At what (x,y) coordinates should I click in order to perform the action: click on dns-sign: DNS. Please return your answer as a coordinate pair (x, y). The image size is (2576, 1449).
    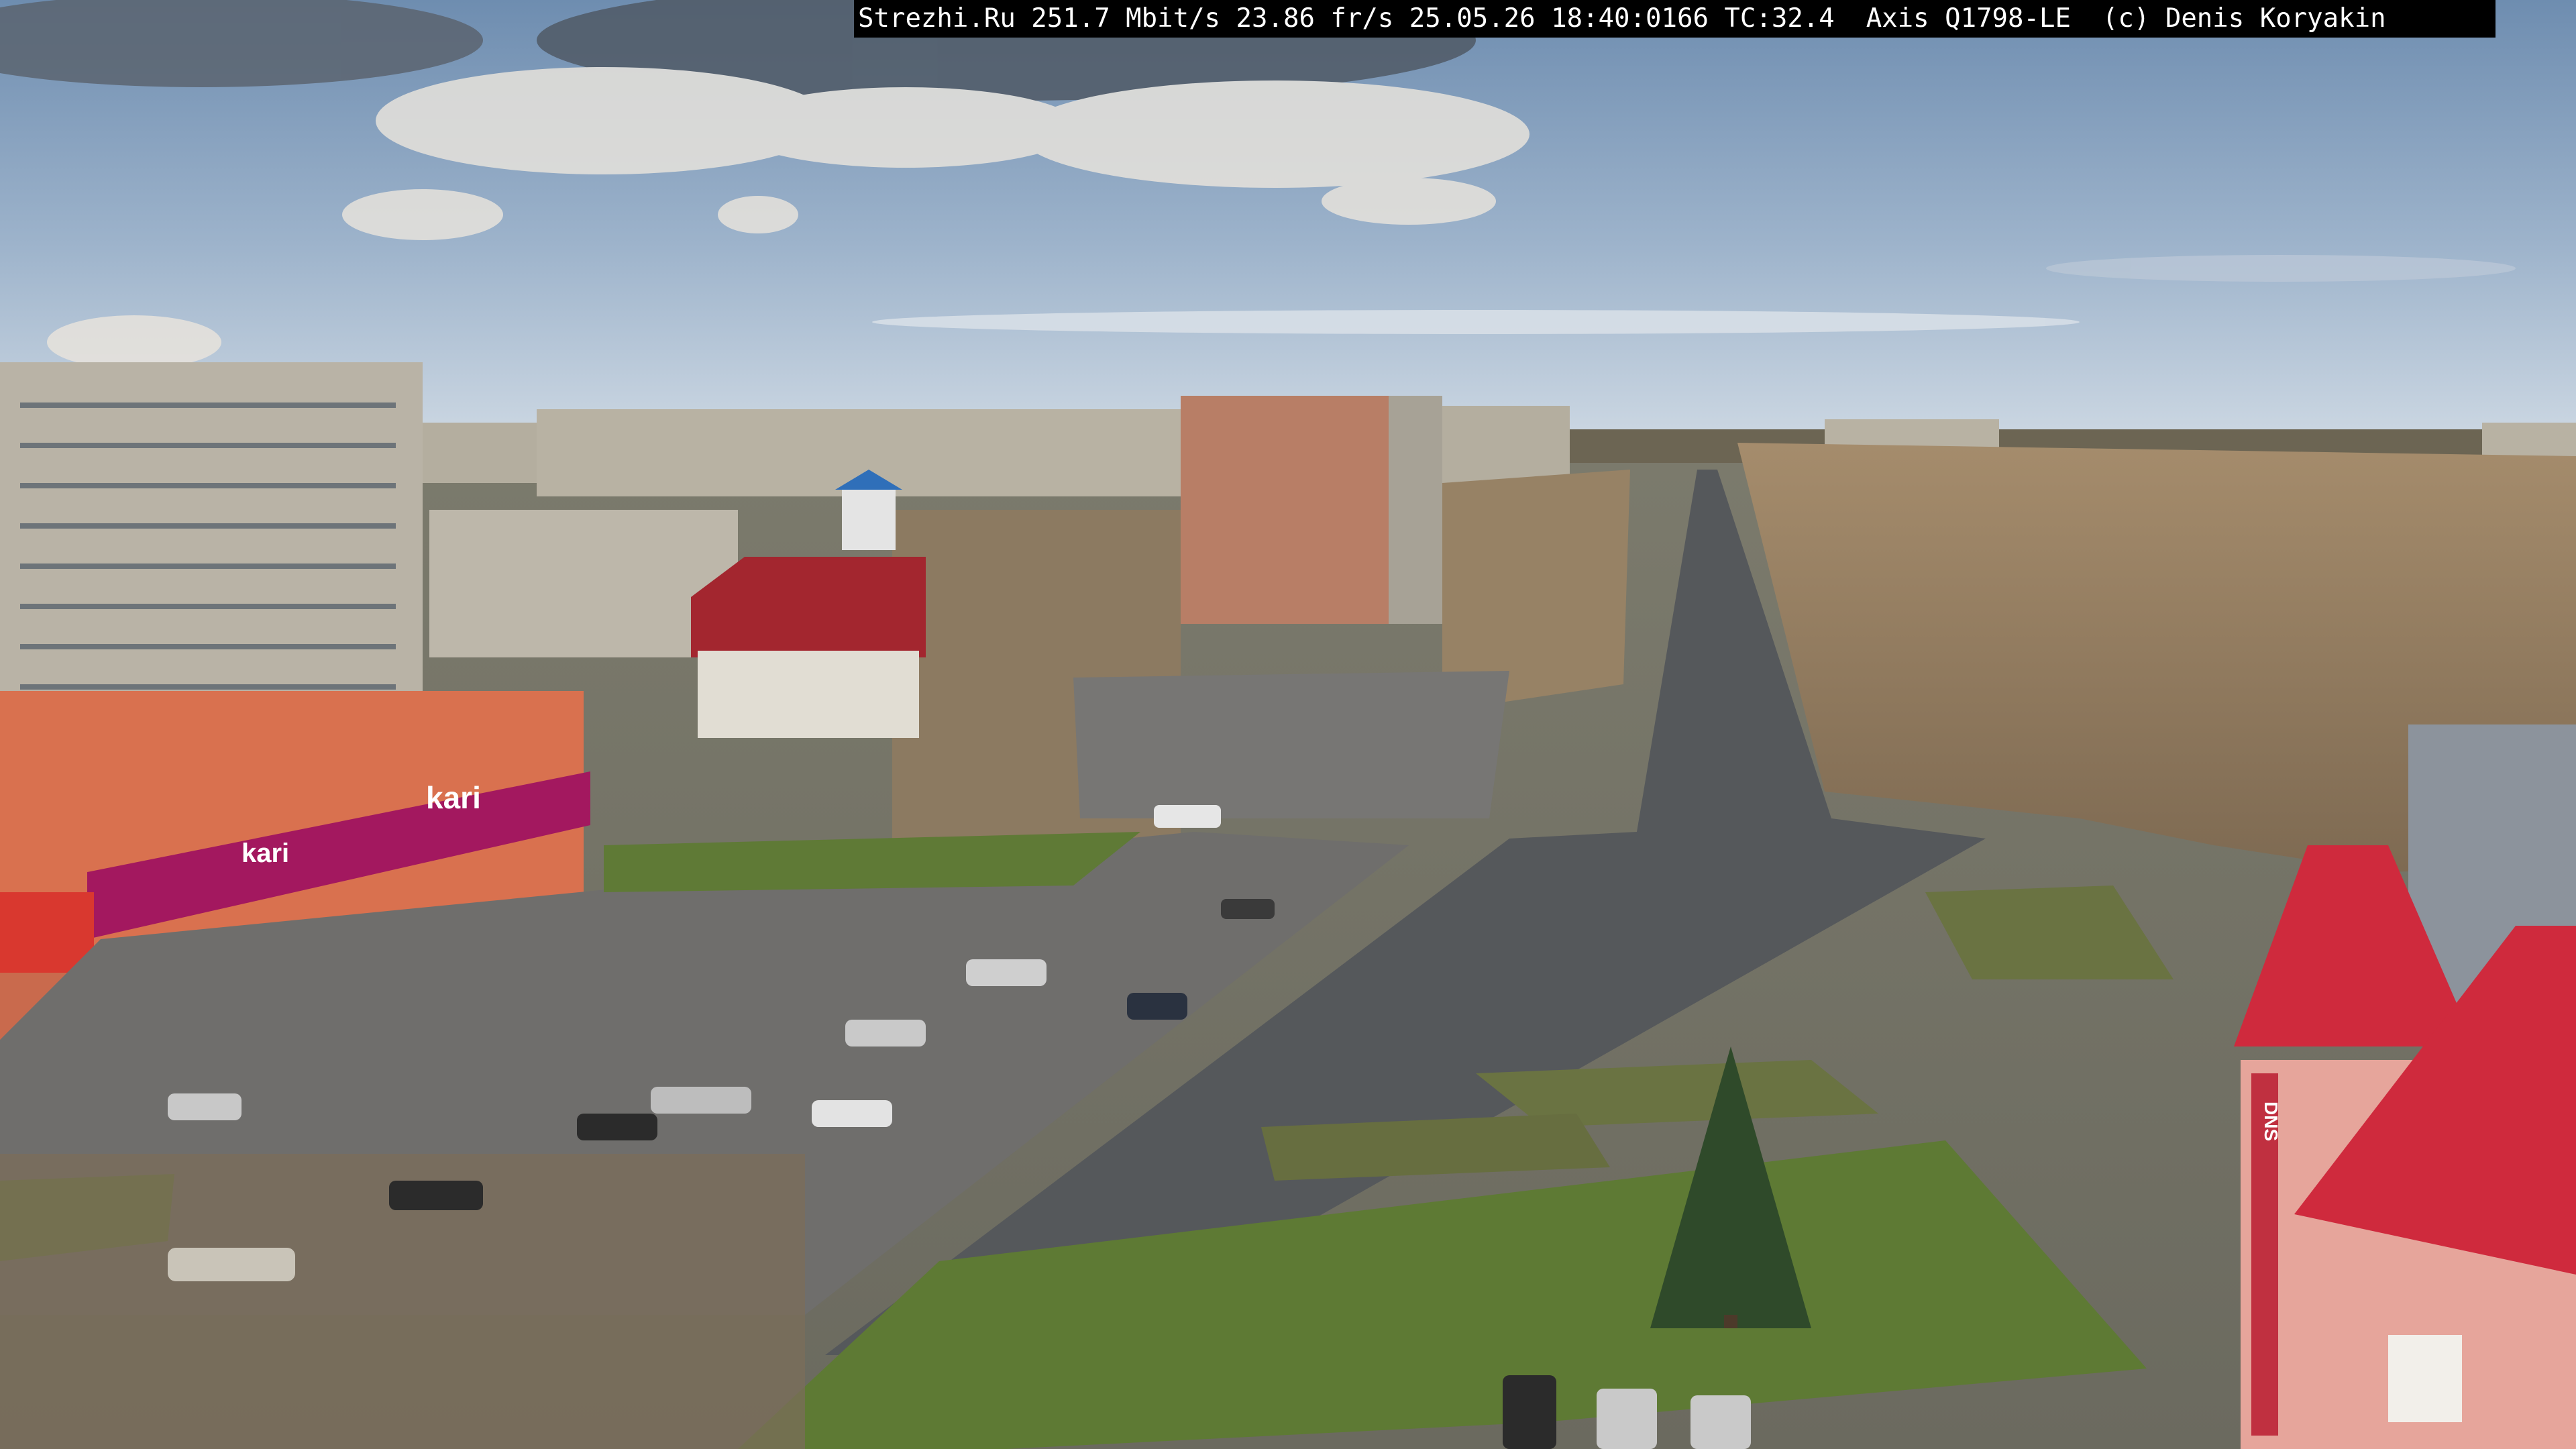
    Looking at the image, I should click on (2271, 1121).